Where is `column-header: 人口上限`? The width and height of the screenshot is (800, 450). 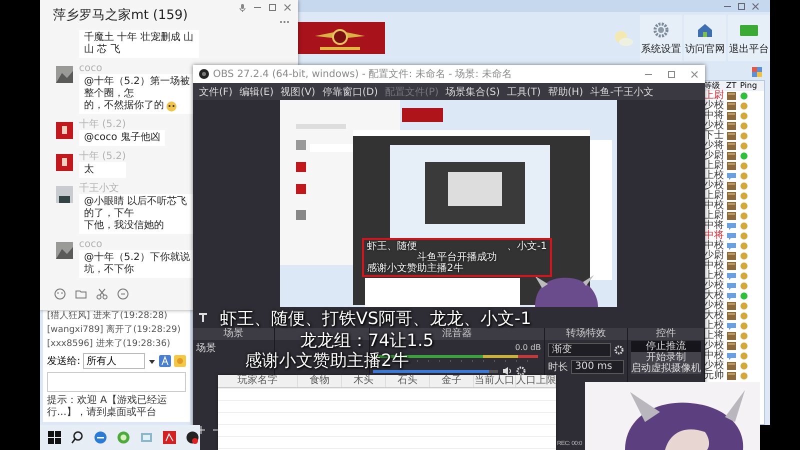 column-header: 人口上限 is located at coordinates (536, 381).